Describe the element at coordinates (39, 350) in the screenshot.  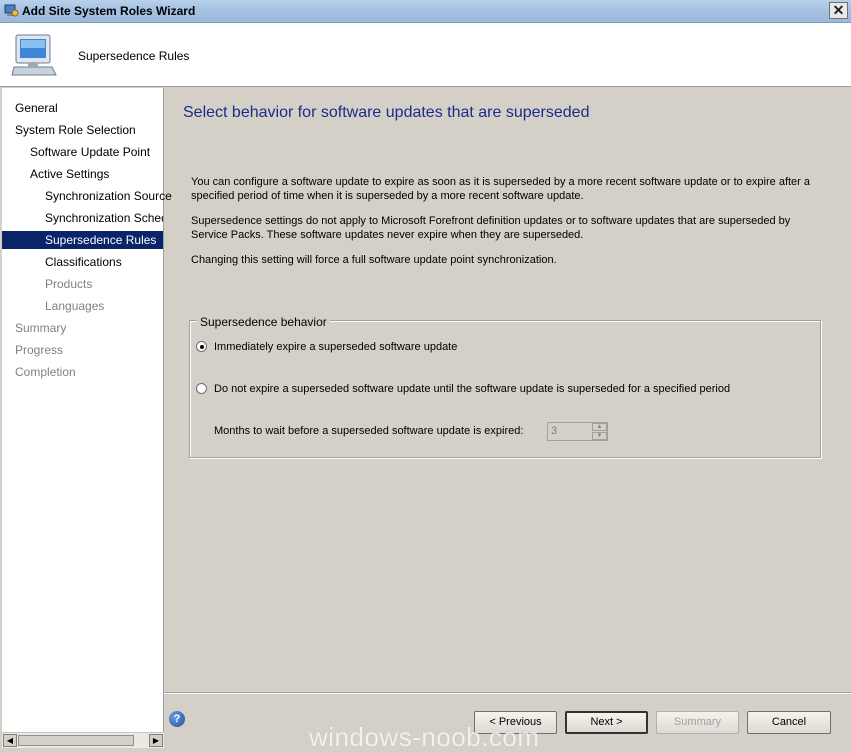
I see `nav-item-progress: Progress` at that location.